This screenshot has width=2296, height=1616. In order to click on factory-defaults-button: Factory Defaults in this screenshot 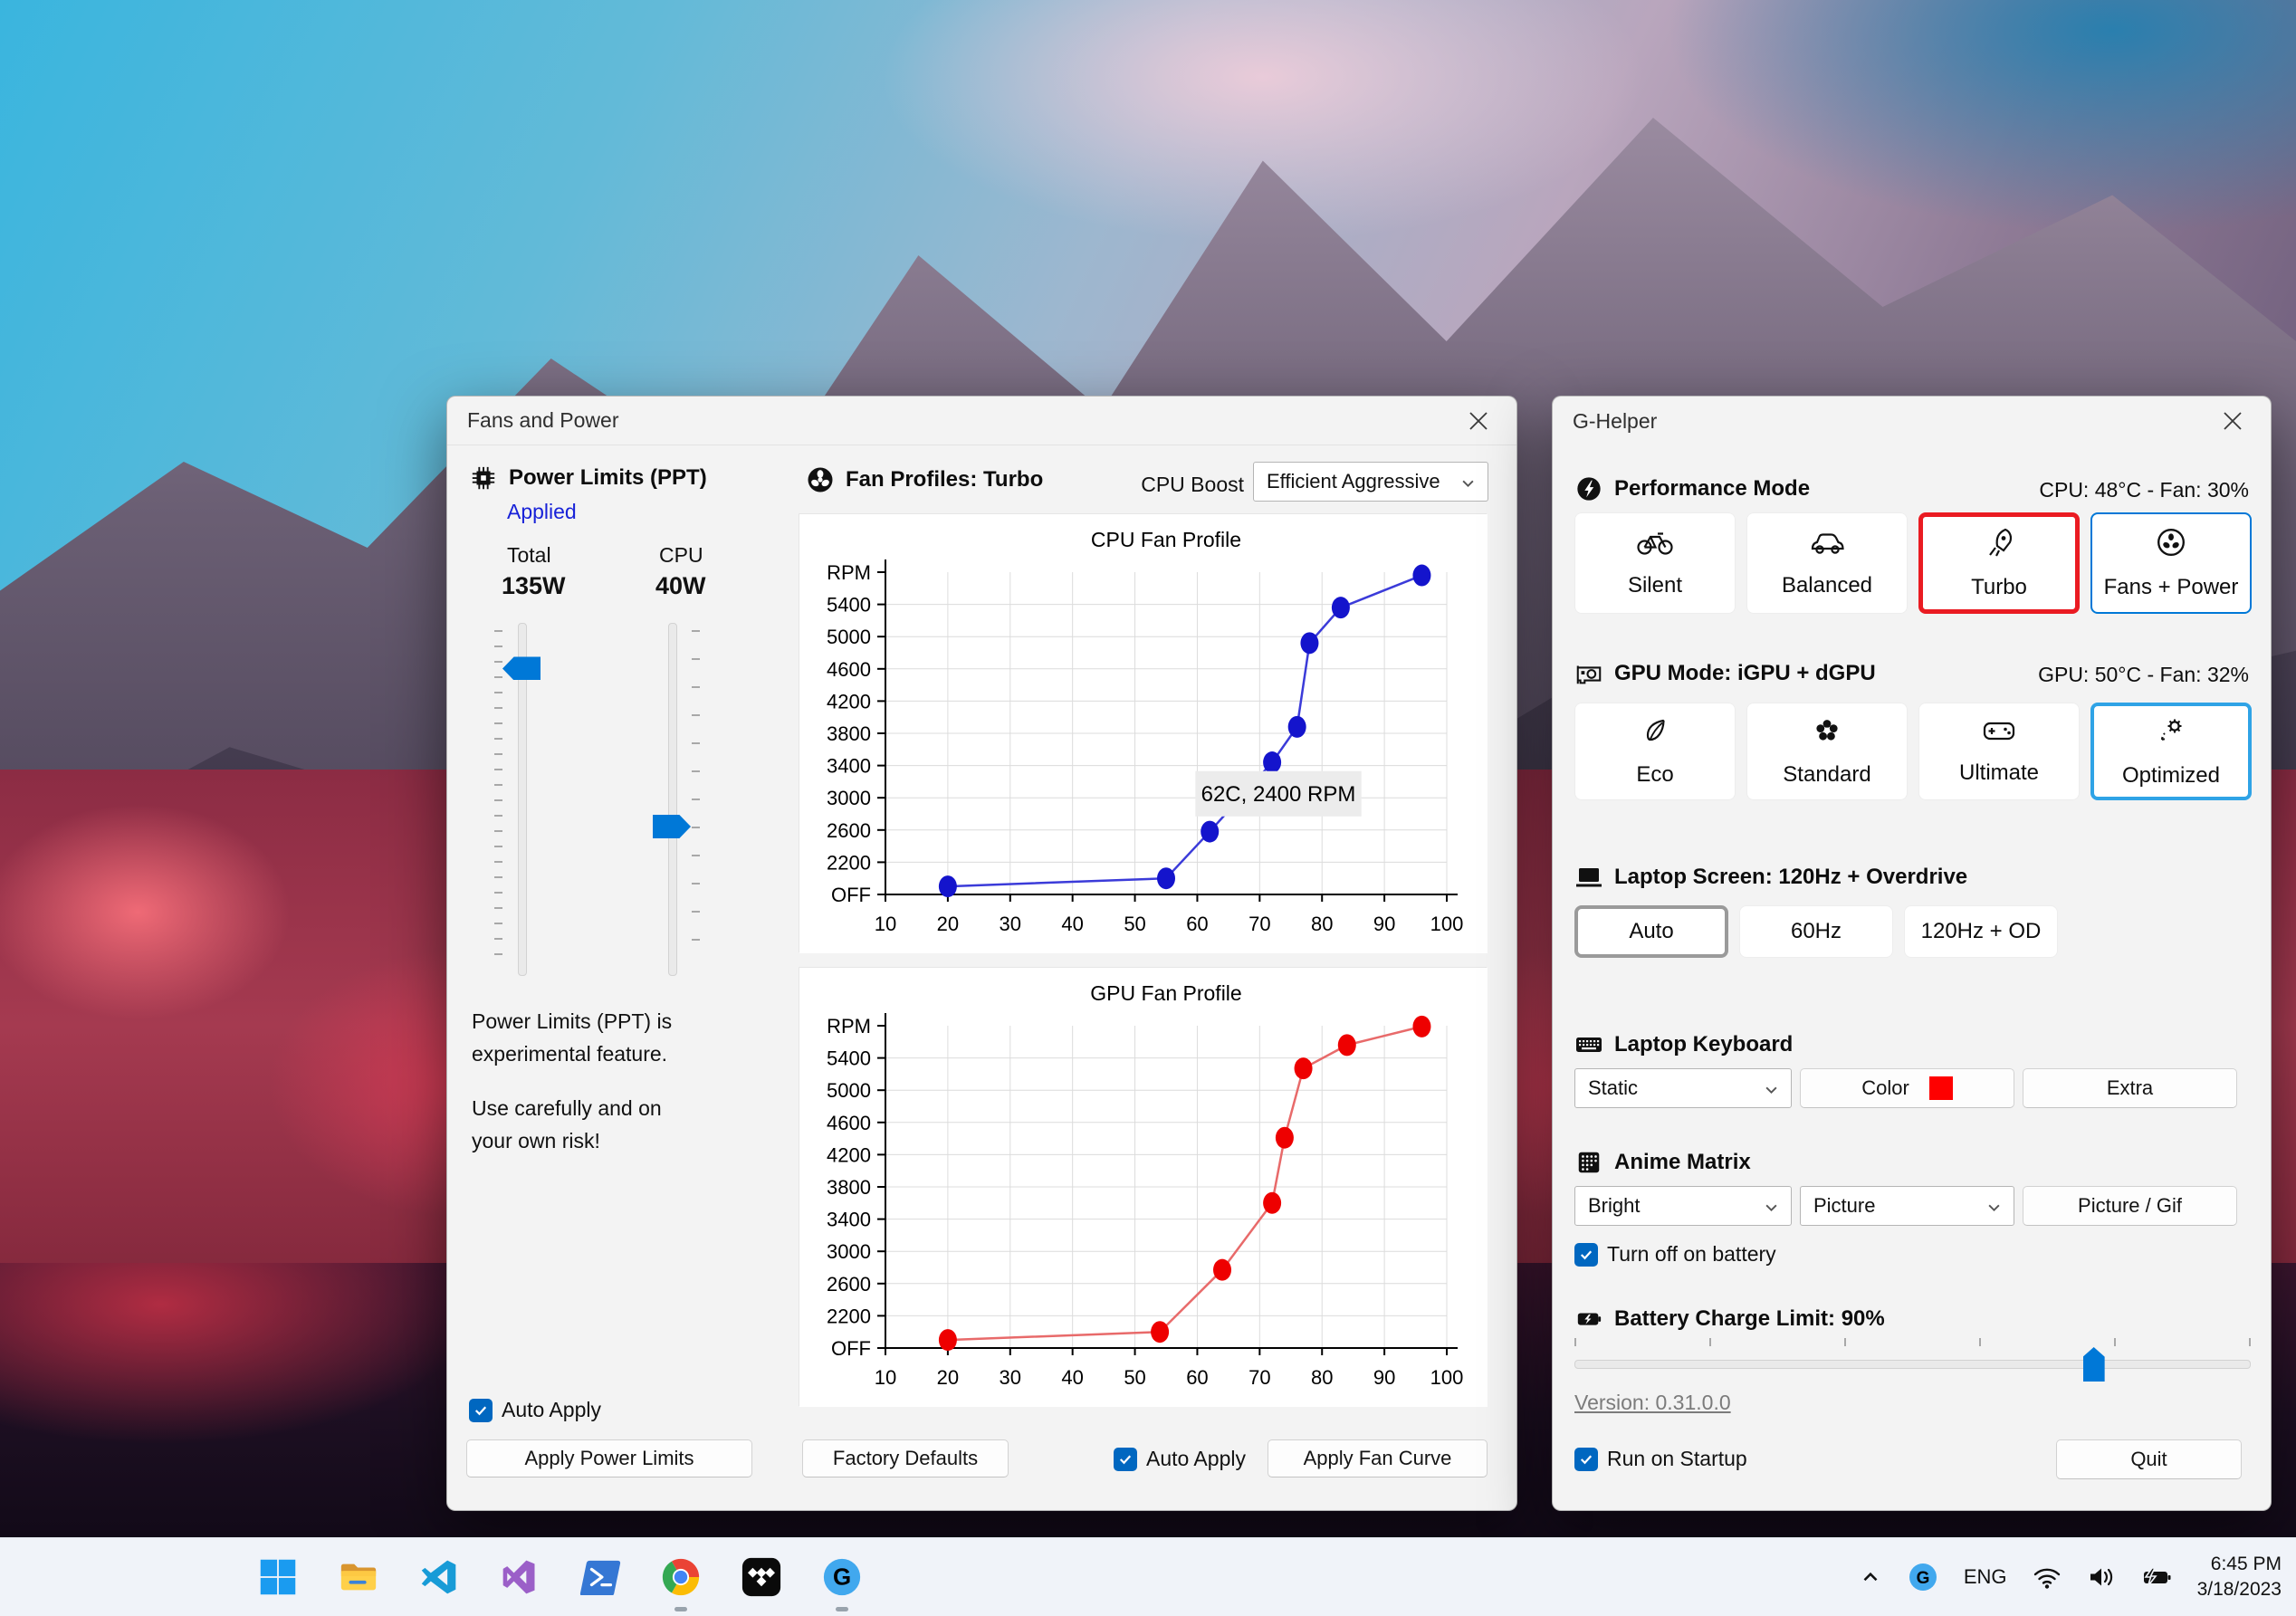, I will do `click(906, 1458)`.